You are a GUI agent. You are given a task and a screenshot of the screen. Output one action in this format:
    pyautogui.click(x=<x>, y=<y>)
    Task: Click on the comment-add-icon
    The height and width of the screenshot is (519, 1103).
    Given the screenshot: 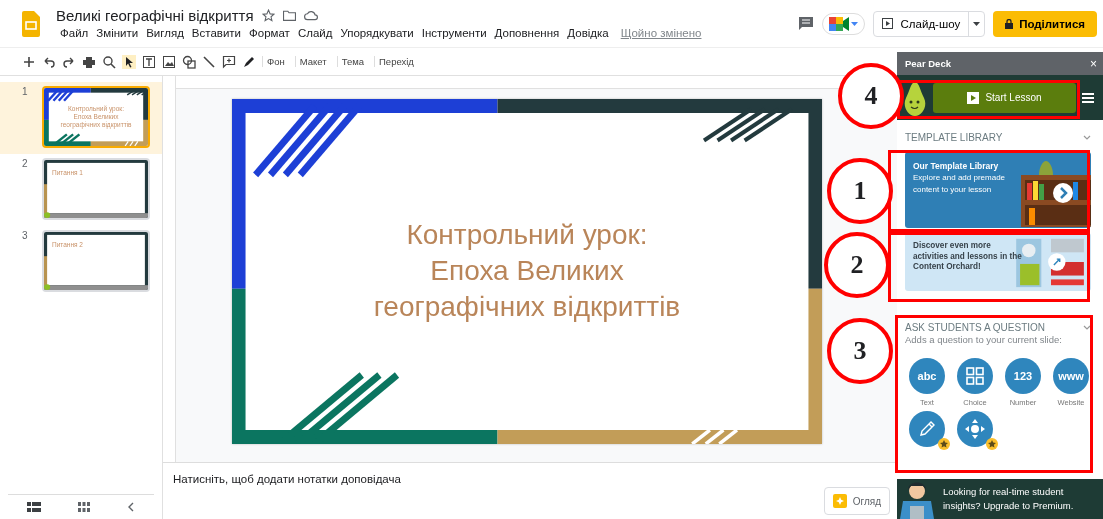 What is the action you would take?
    pyautogui.click(x=229, y=61)
    